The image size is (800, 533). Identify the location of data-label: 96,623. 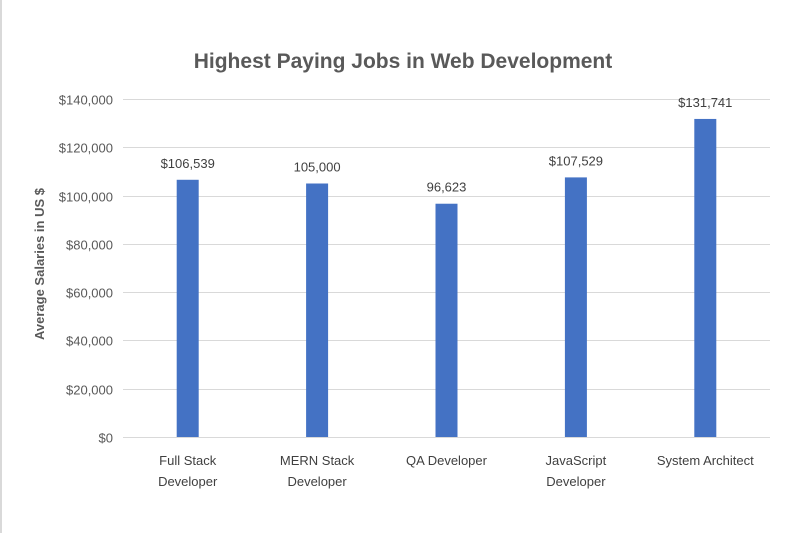
(447, 187).